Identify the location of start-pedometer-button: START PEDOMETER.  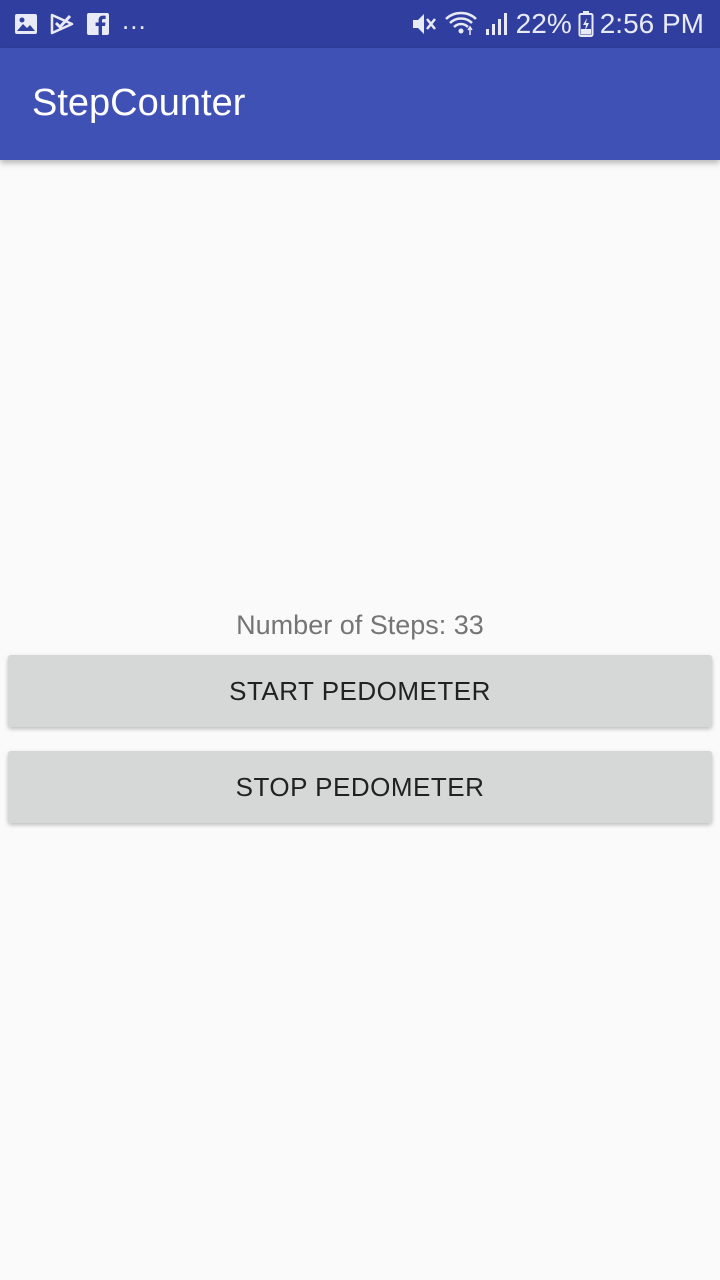
(360, 691).